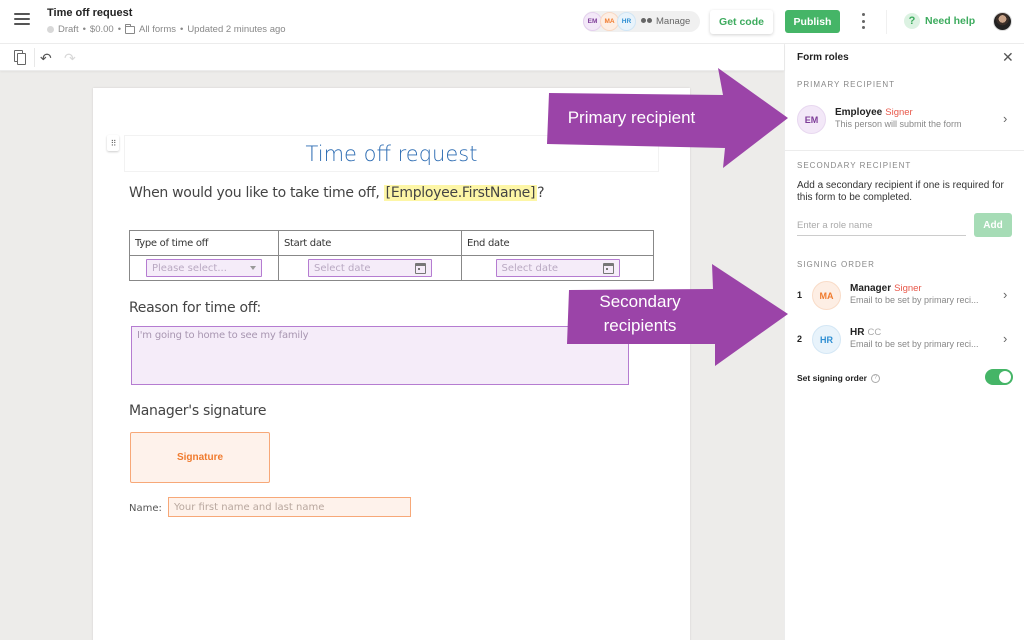  What do you see at coordinates (130, 28) in the screenshot?
I see `folder-icon` at bounding box center [130, 28].